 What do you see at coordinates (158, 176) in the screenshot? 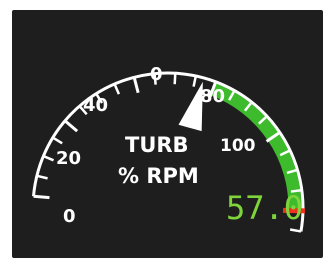
I see `gauge-title-line2: % RPM` at bounding box center [158, 176].